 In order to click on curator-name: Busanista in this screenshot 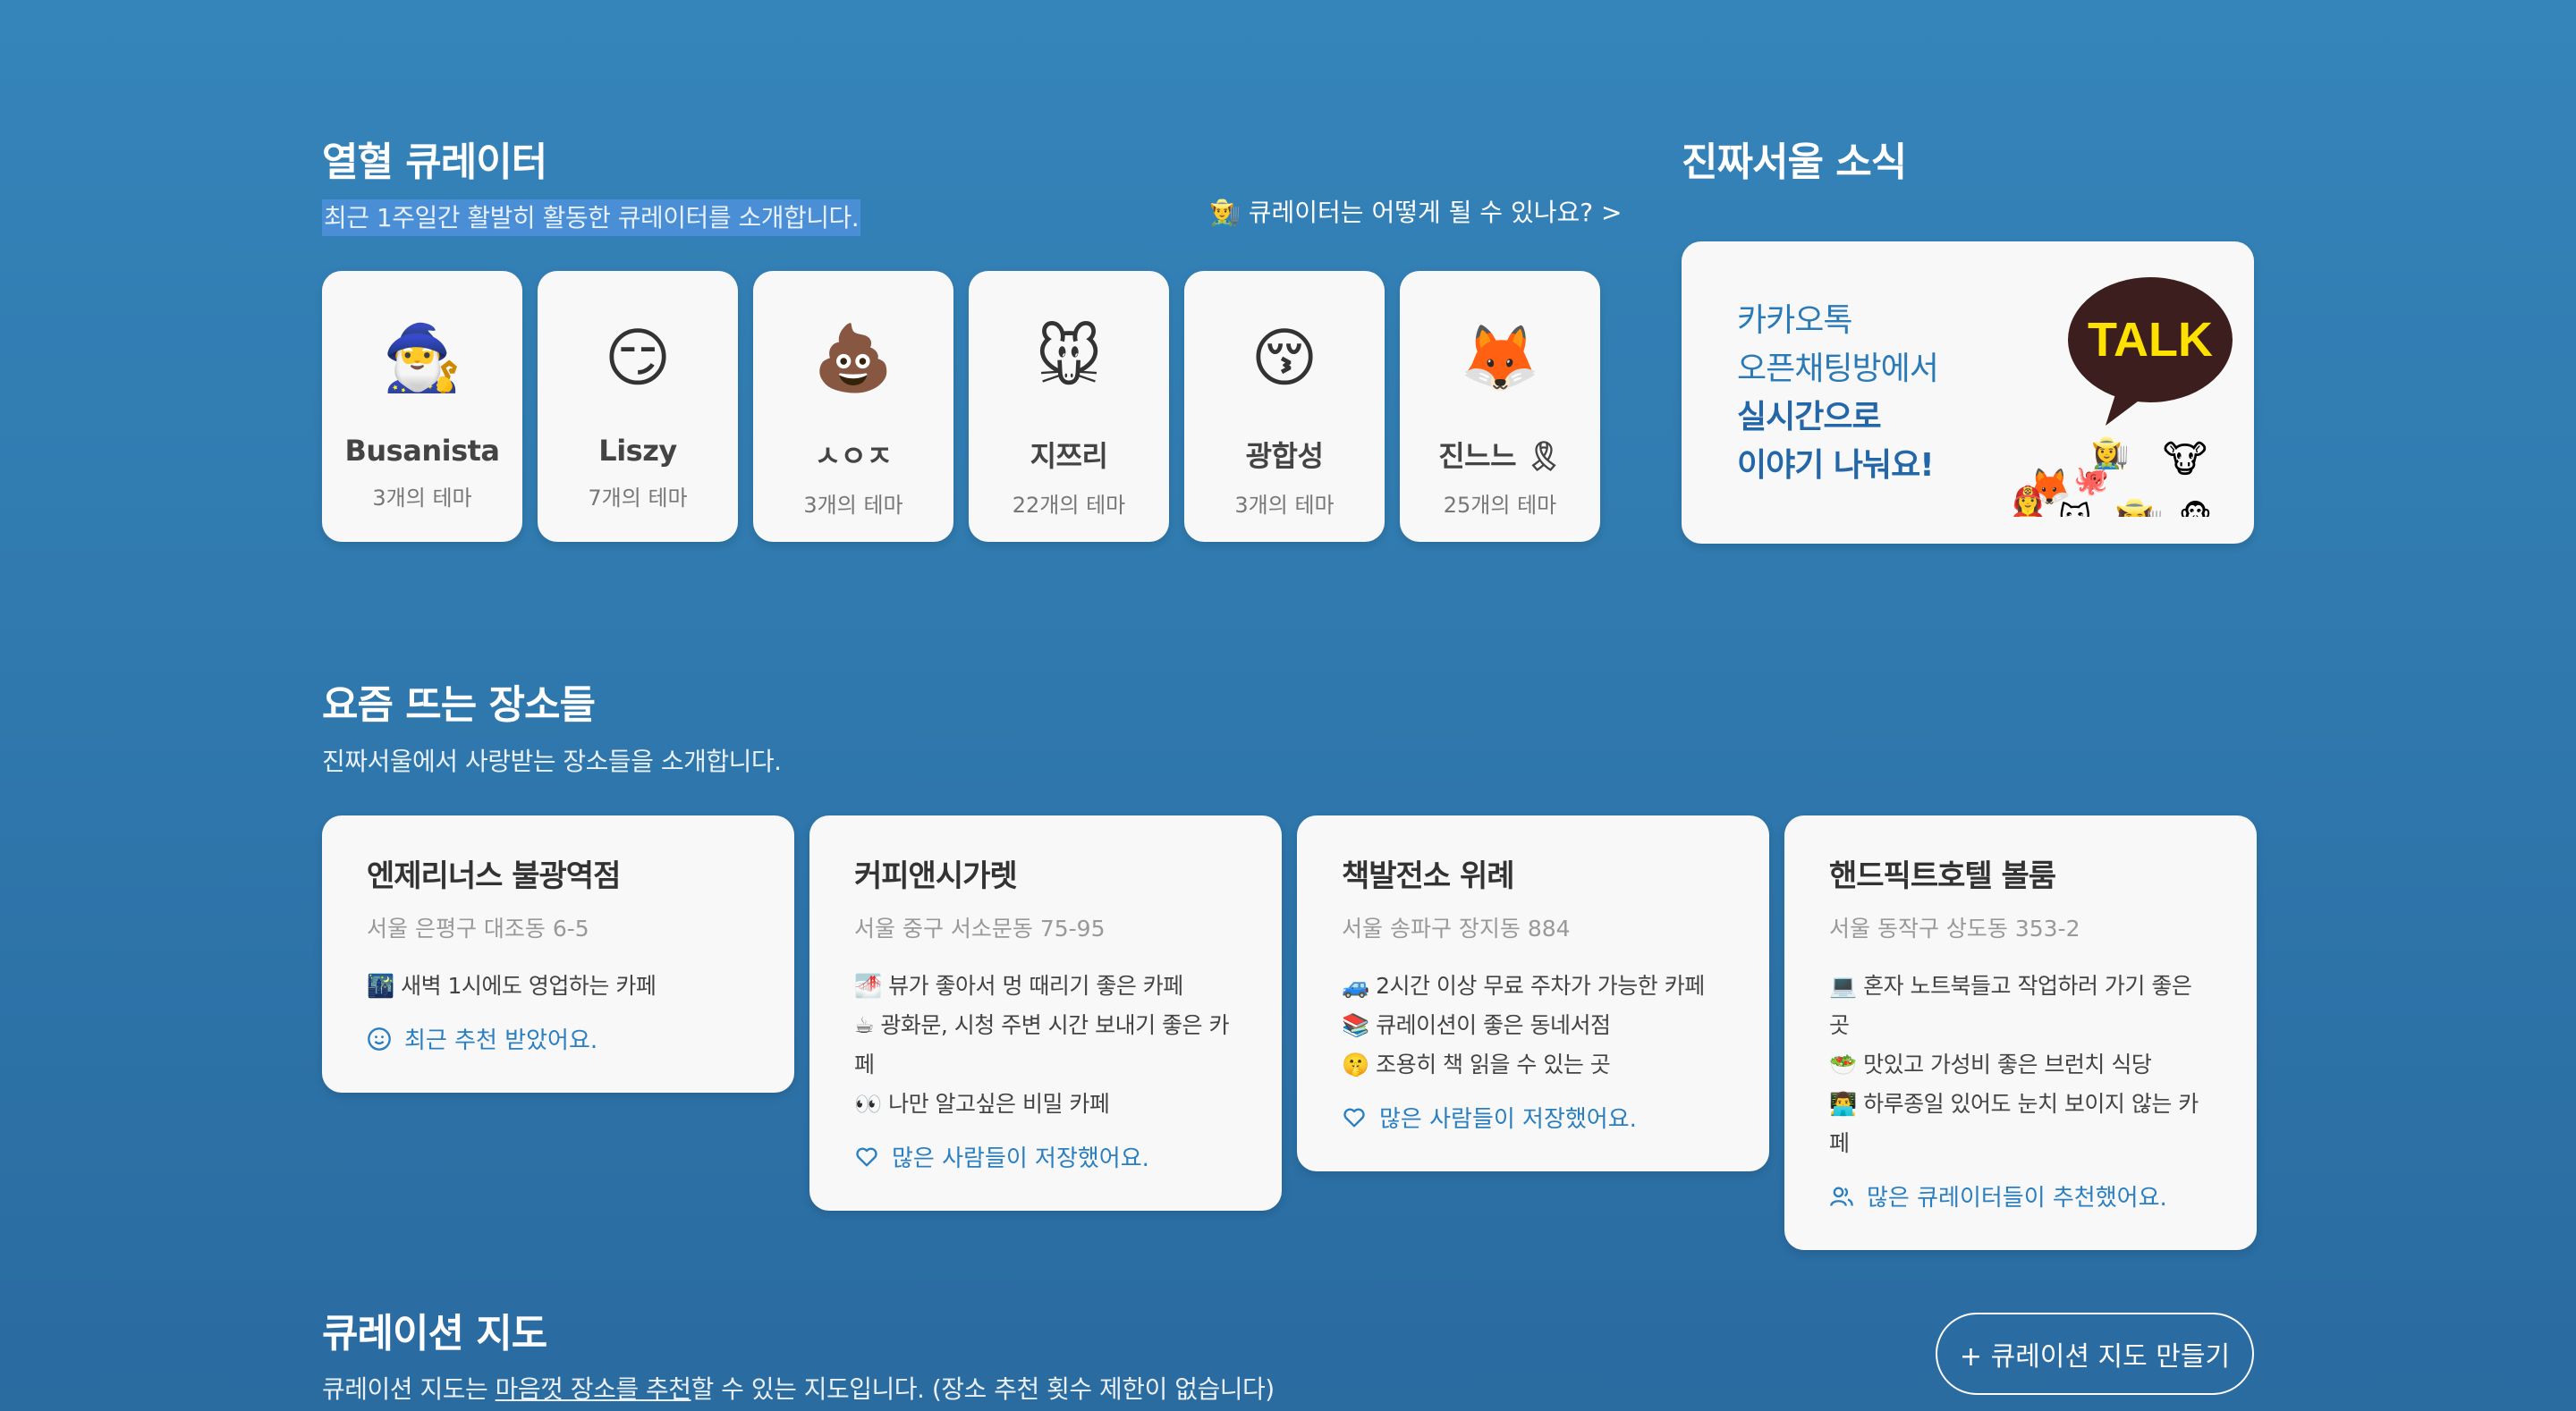, I will do `click(422, 451)`.